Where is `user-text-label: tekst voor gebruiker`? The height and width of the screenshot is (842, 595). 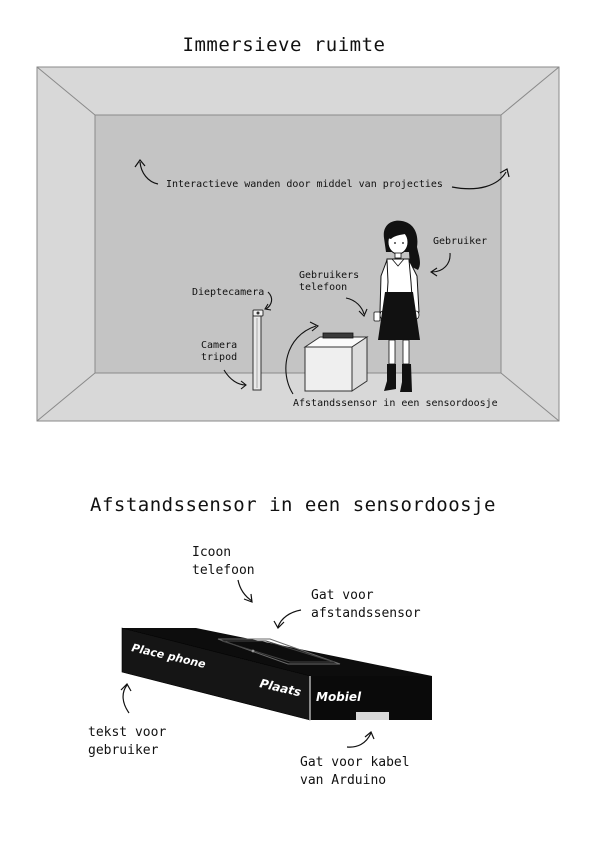 user-text-label: tekst voor gebruiker is located at coordinates (127, 741).